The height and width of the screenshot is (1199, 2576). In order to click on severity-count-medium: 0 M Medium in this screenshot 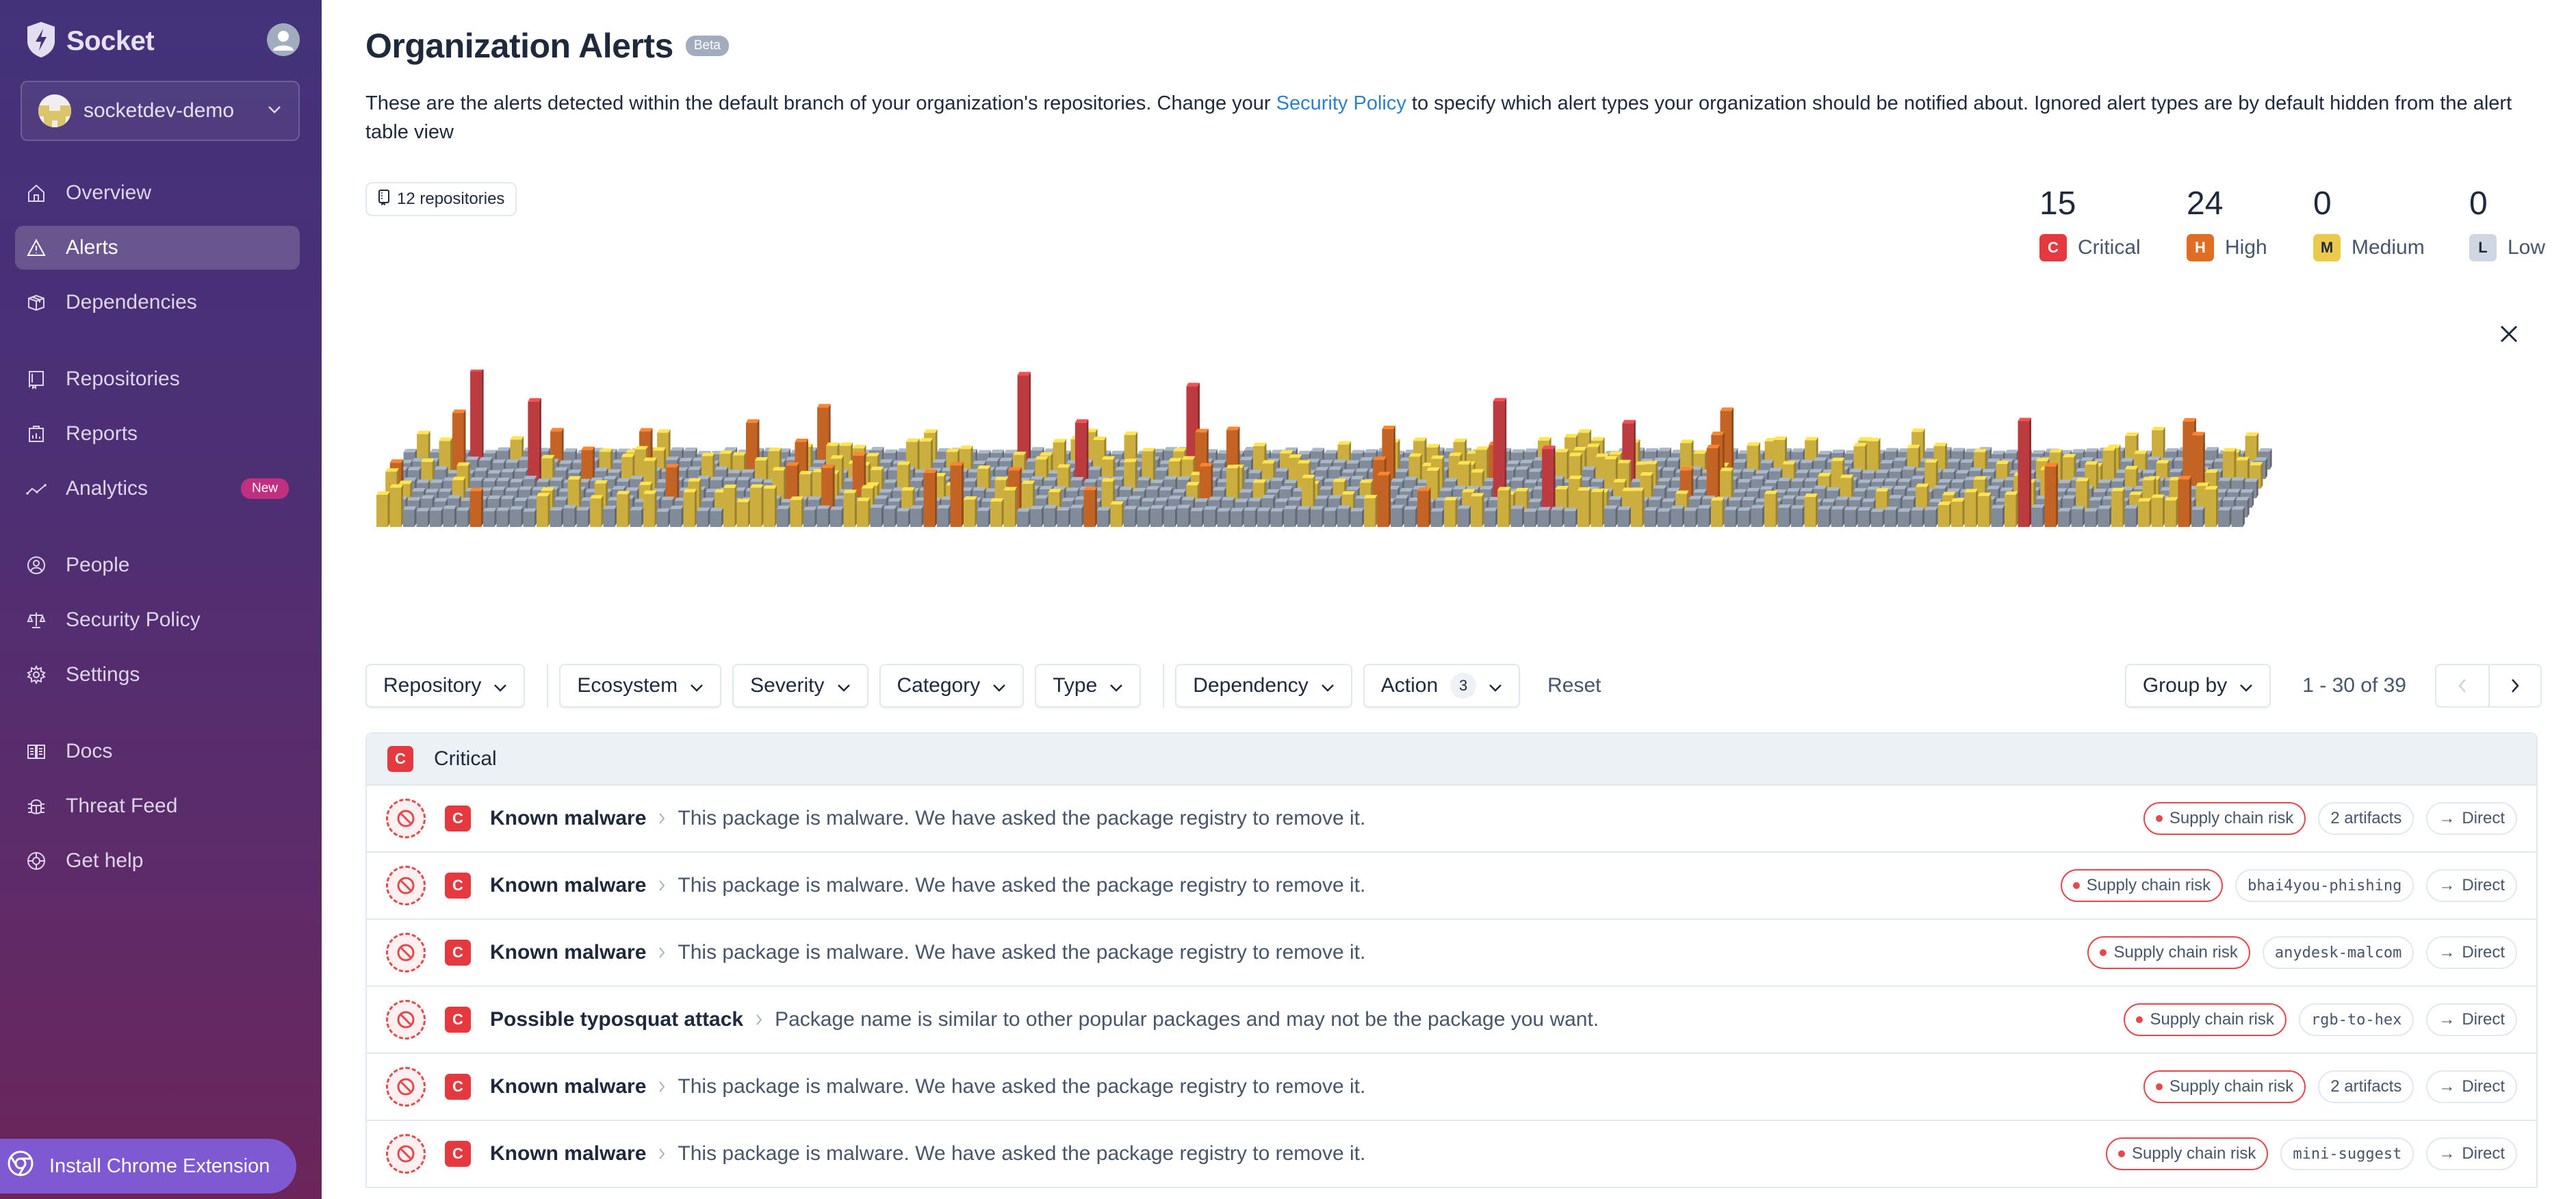, I will do `click(2391, 223)`.